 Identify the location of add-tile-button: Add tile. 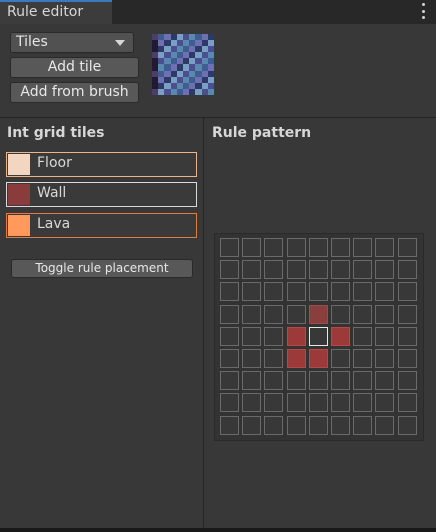
(74, 67).